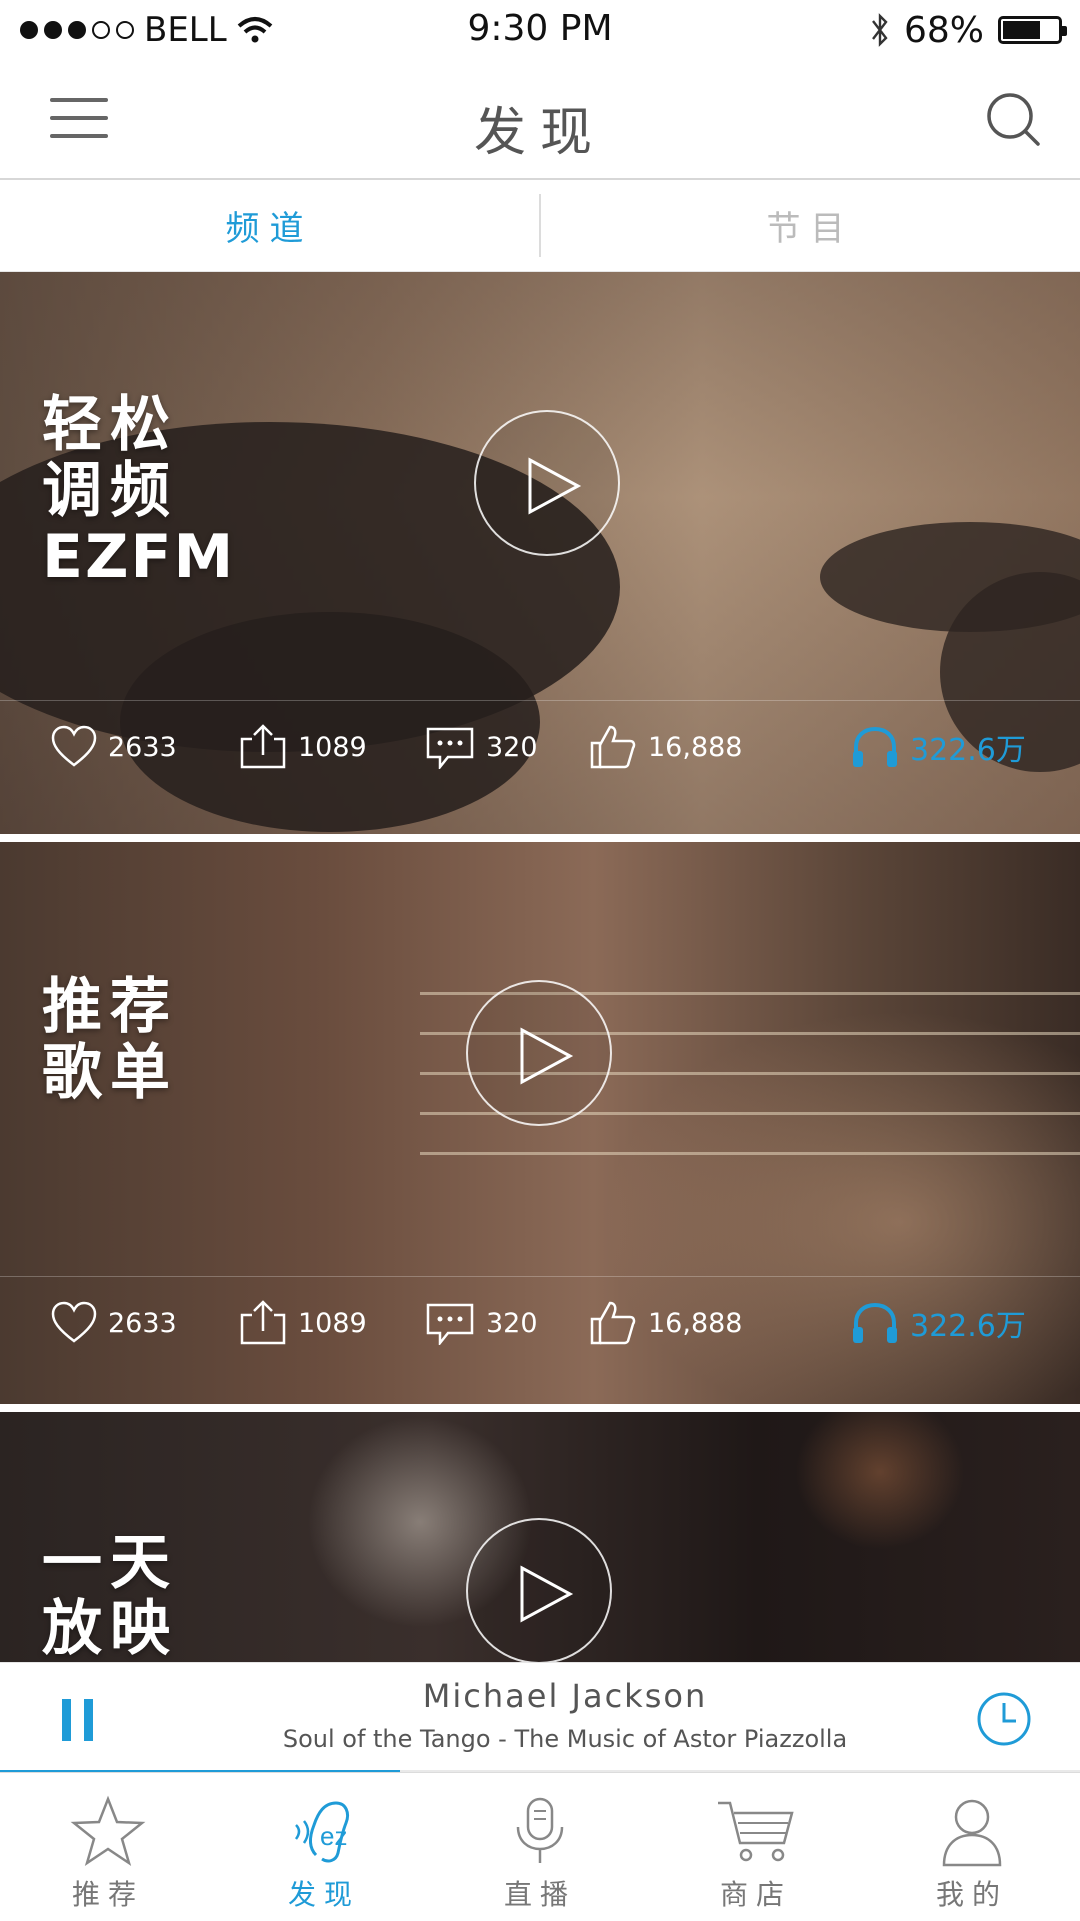 Image resolution: width=1080 pixels, height=1921 pixels. What do you see at coordinates (565, 1696) in the screenshot?
I see `now-playing-artist: Michael Jackson` at bounding box center [565, 1696].